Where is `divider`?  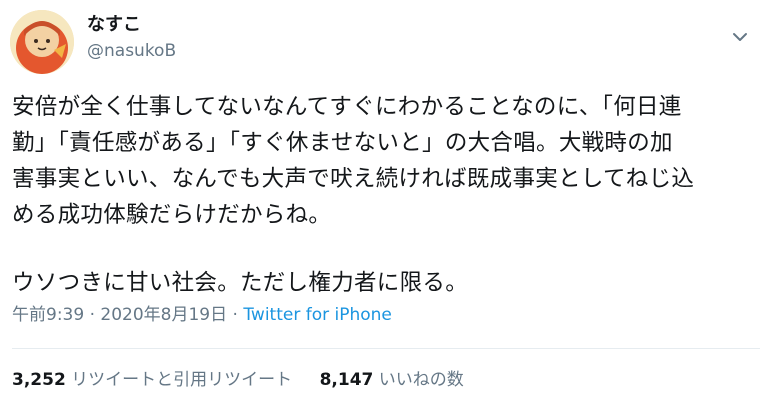
divider is located at coordinates (386, 348).